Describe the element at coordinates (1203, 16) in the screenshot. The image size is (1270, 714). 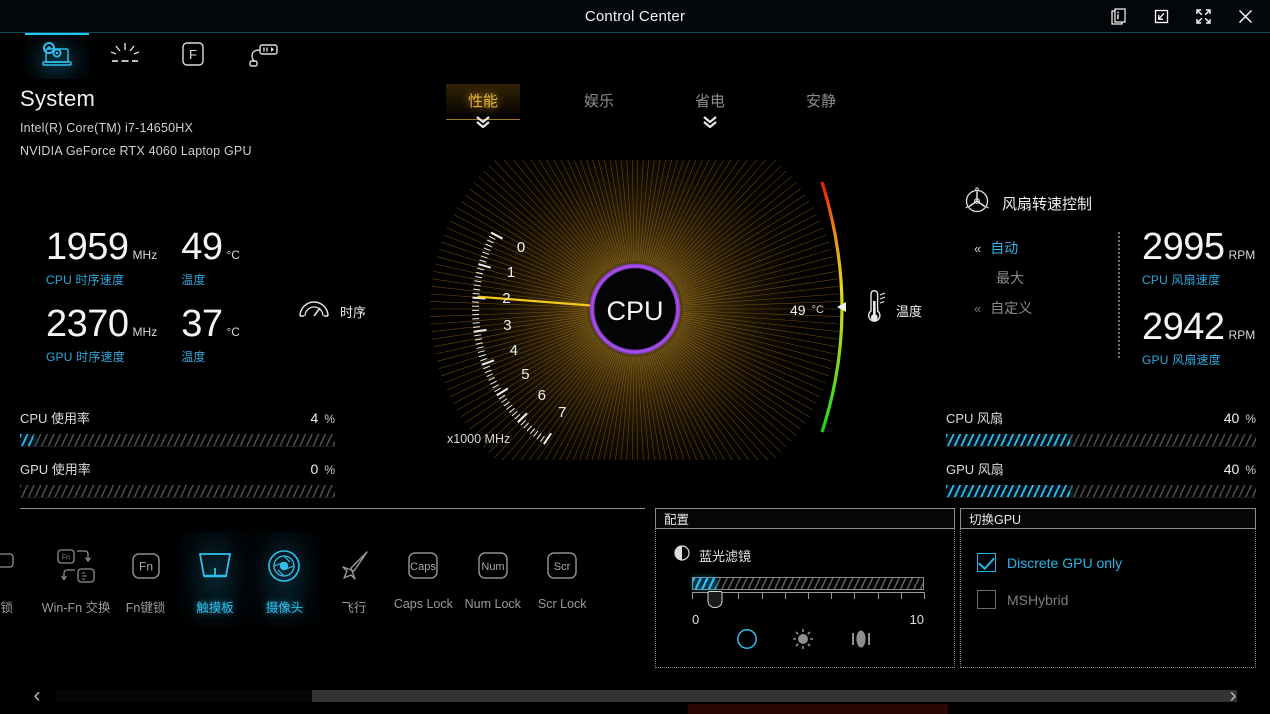
I see `fullscreen-icon` at that location.